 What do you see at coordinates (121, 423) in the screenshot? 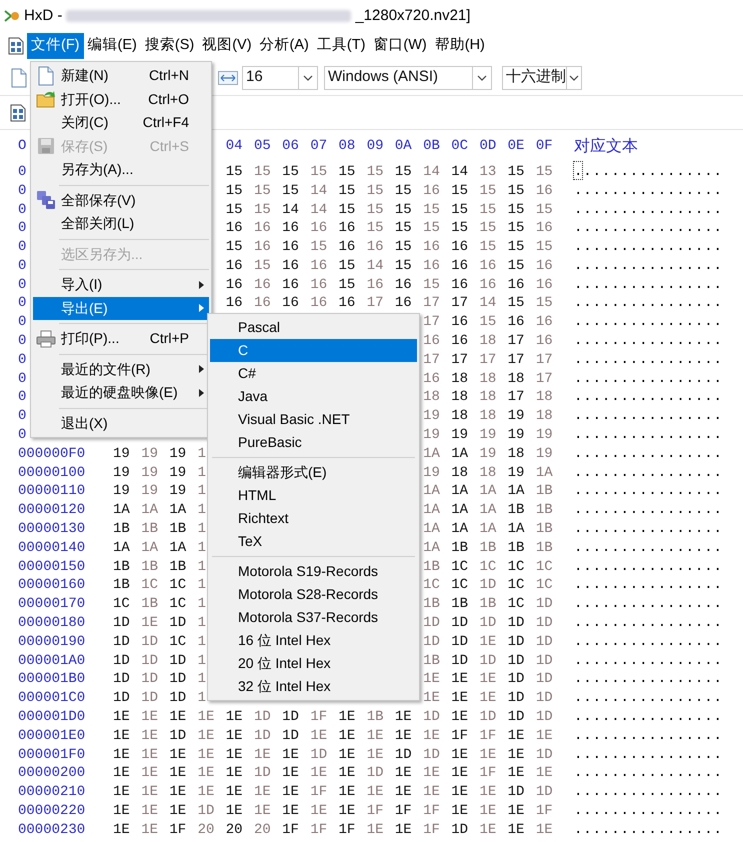
I see `menu-item: 退出(X)` at bounding box center [121, 423].